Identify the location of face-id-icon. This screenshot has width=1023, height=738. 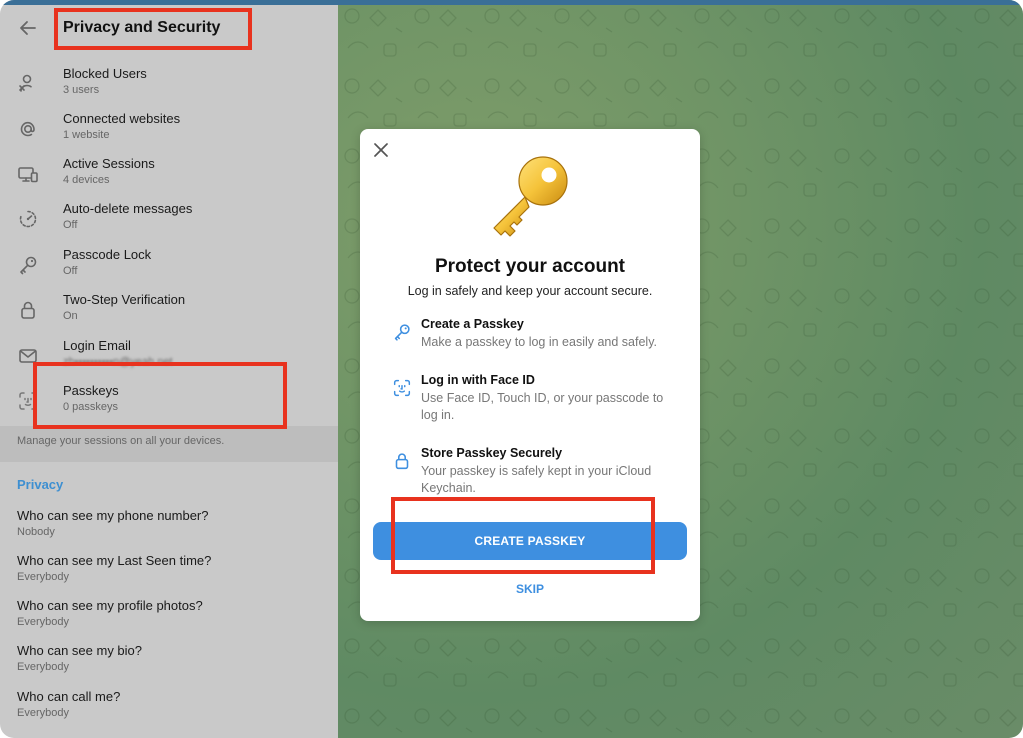
(402, 388).